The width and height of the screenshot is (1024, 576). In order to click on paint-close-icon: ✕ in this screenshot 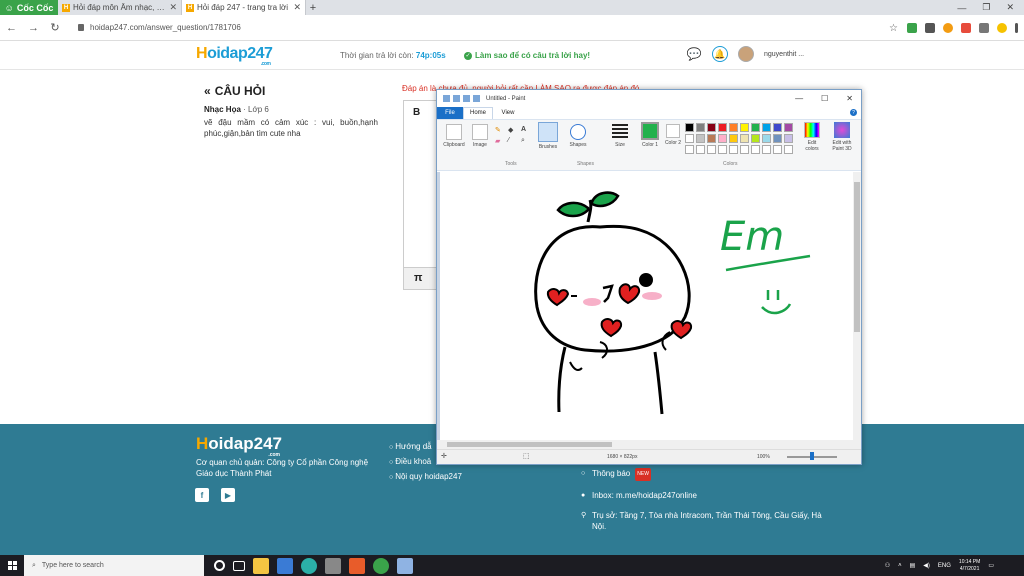, I will do `click(849, 98)`.